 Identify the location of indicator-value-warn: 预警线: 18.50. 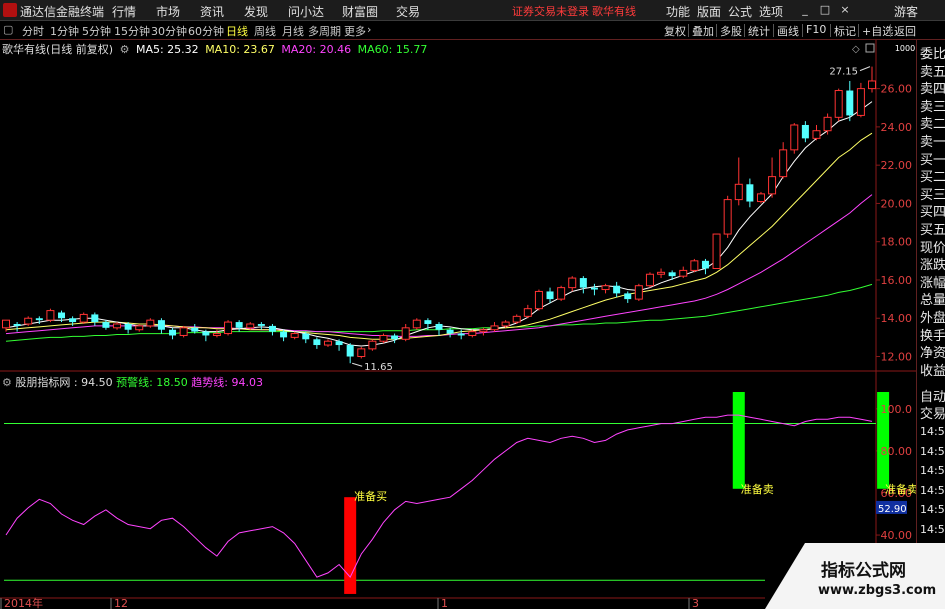
(152, 382).